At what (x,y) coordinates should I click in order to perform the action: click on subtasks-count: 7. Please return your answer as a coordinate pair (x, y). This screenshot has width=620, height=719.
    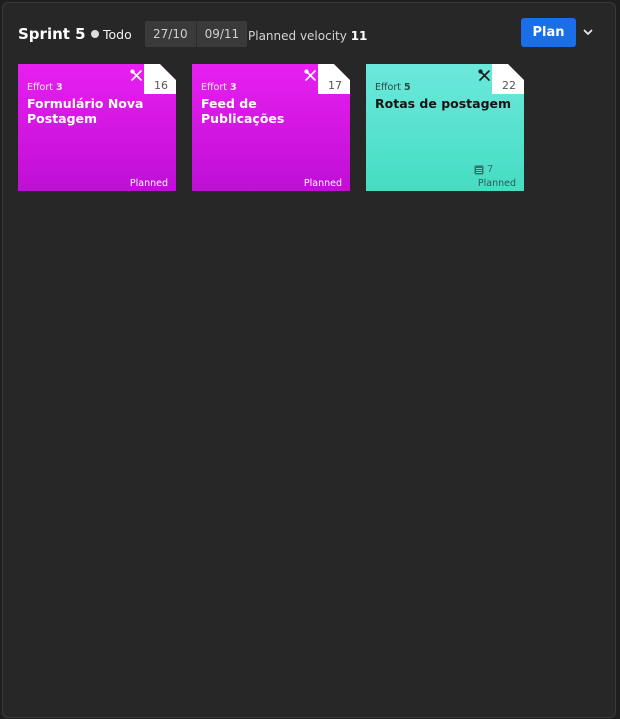
    Looking at the image, I should click on (483, 170).